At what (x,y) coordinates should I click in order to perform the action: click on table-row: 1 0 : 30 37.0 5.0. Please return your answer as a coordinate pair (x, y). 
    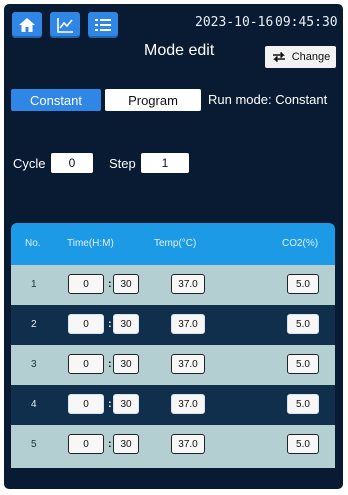
    Looking at the image, I should click on (173, 285).